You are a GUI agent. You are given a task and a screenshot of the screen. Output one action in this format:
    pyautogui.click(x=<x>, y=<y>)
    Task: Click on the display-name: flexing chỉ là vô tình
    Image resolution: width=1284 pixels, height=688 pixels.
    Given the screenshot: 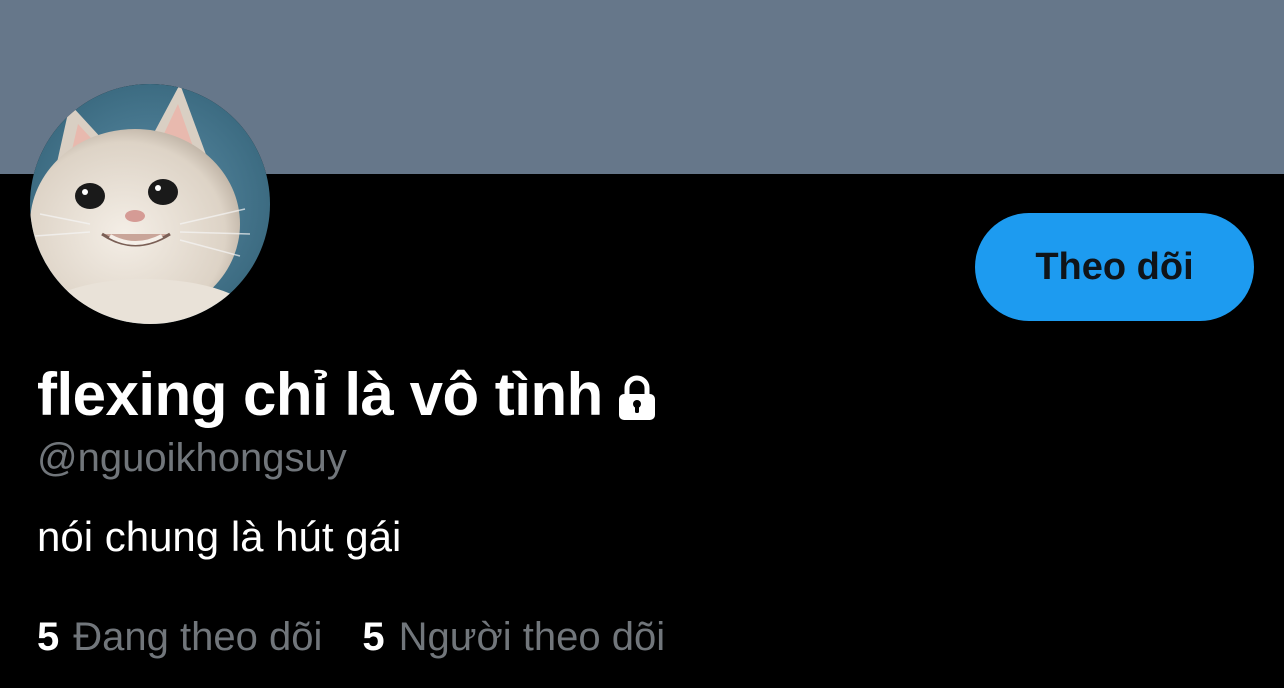 What is the action you would take?
    pyautogui.click(x=320, y=394)
    